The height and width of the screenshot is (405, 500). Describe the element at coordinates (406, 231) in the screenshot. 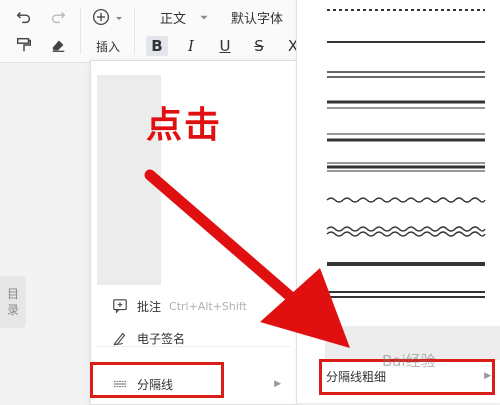

I see `line-style-double-wavy` at that location.